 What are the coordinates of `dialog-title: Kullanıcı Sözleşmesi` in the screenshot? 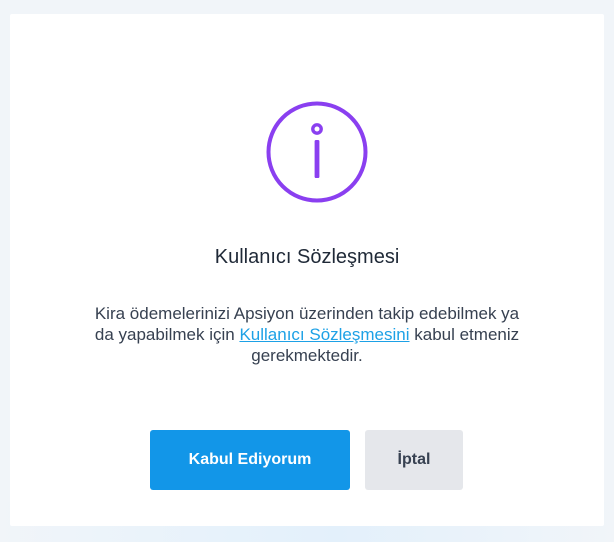 It's located at (307, 257).